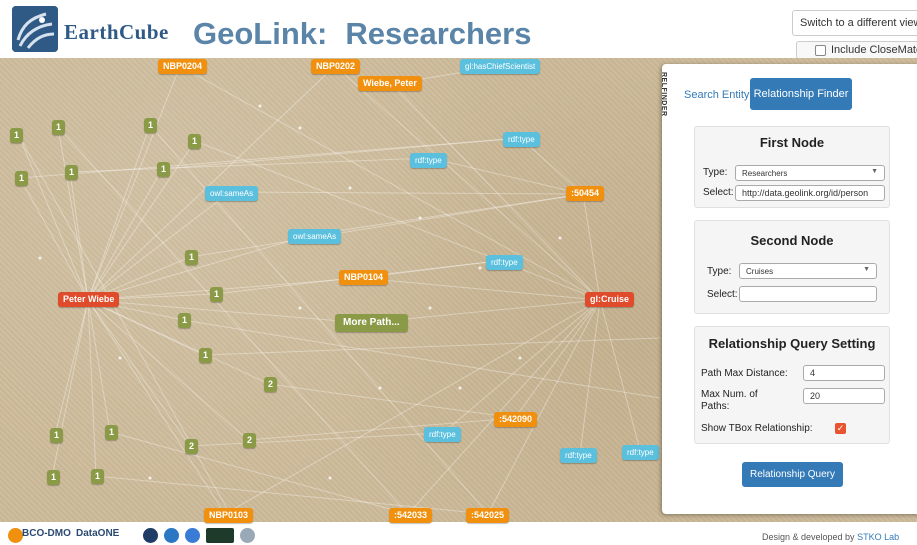 The image size is (917, 545). Describe the element at coordinates (715, 172) in the screenshot. I see `first-node-type-label: Type:` at that location.